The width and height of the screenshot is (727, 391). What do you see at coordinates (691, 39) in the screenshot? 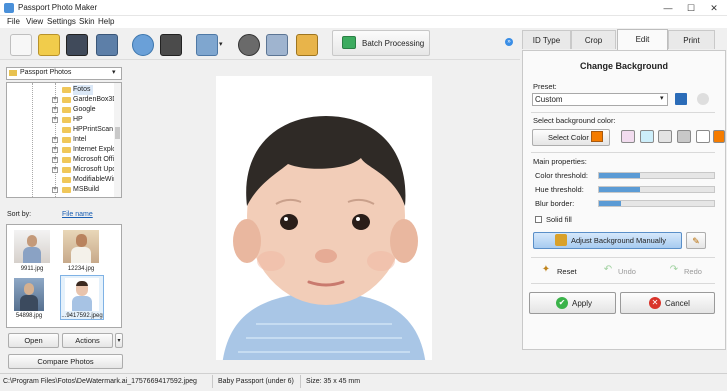
I see `tab-print: Print` at bounding box center [691, 39].